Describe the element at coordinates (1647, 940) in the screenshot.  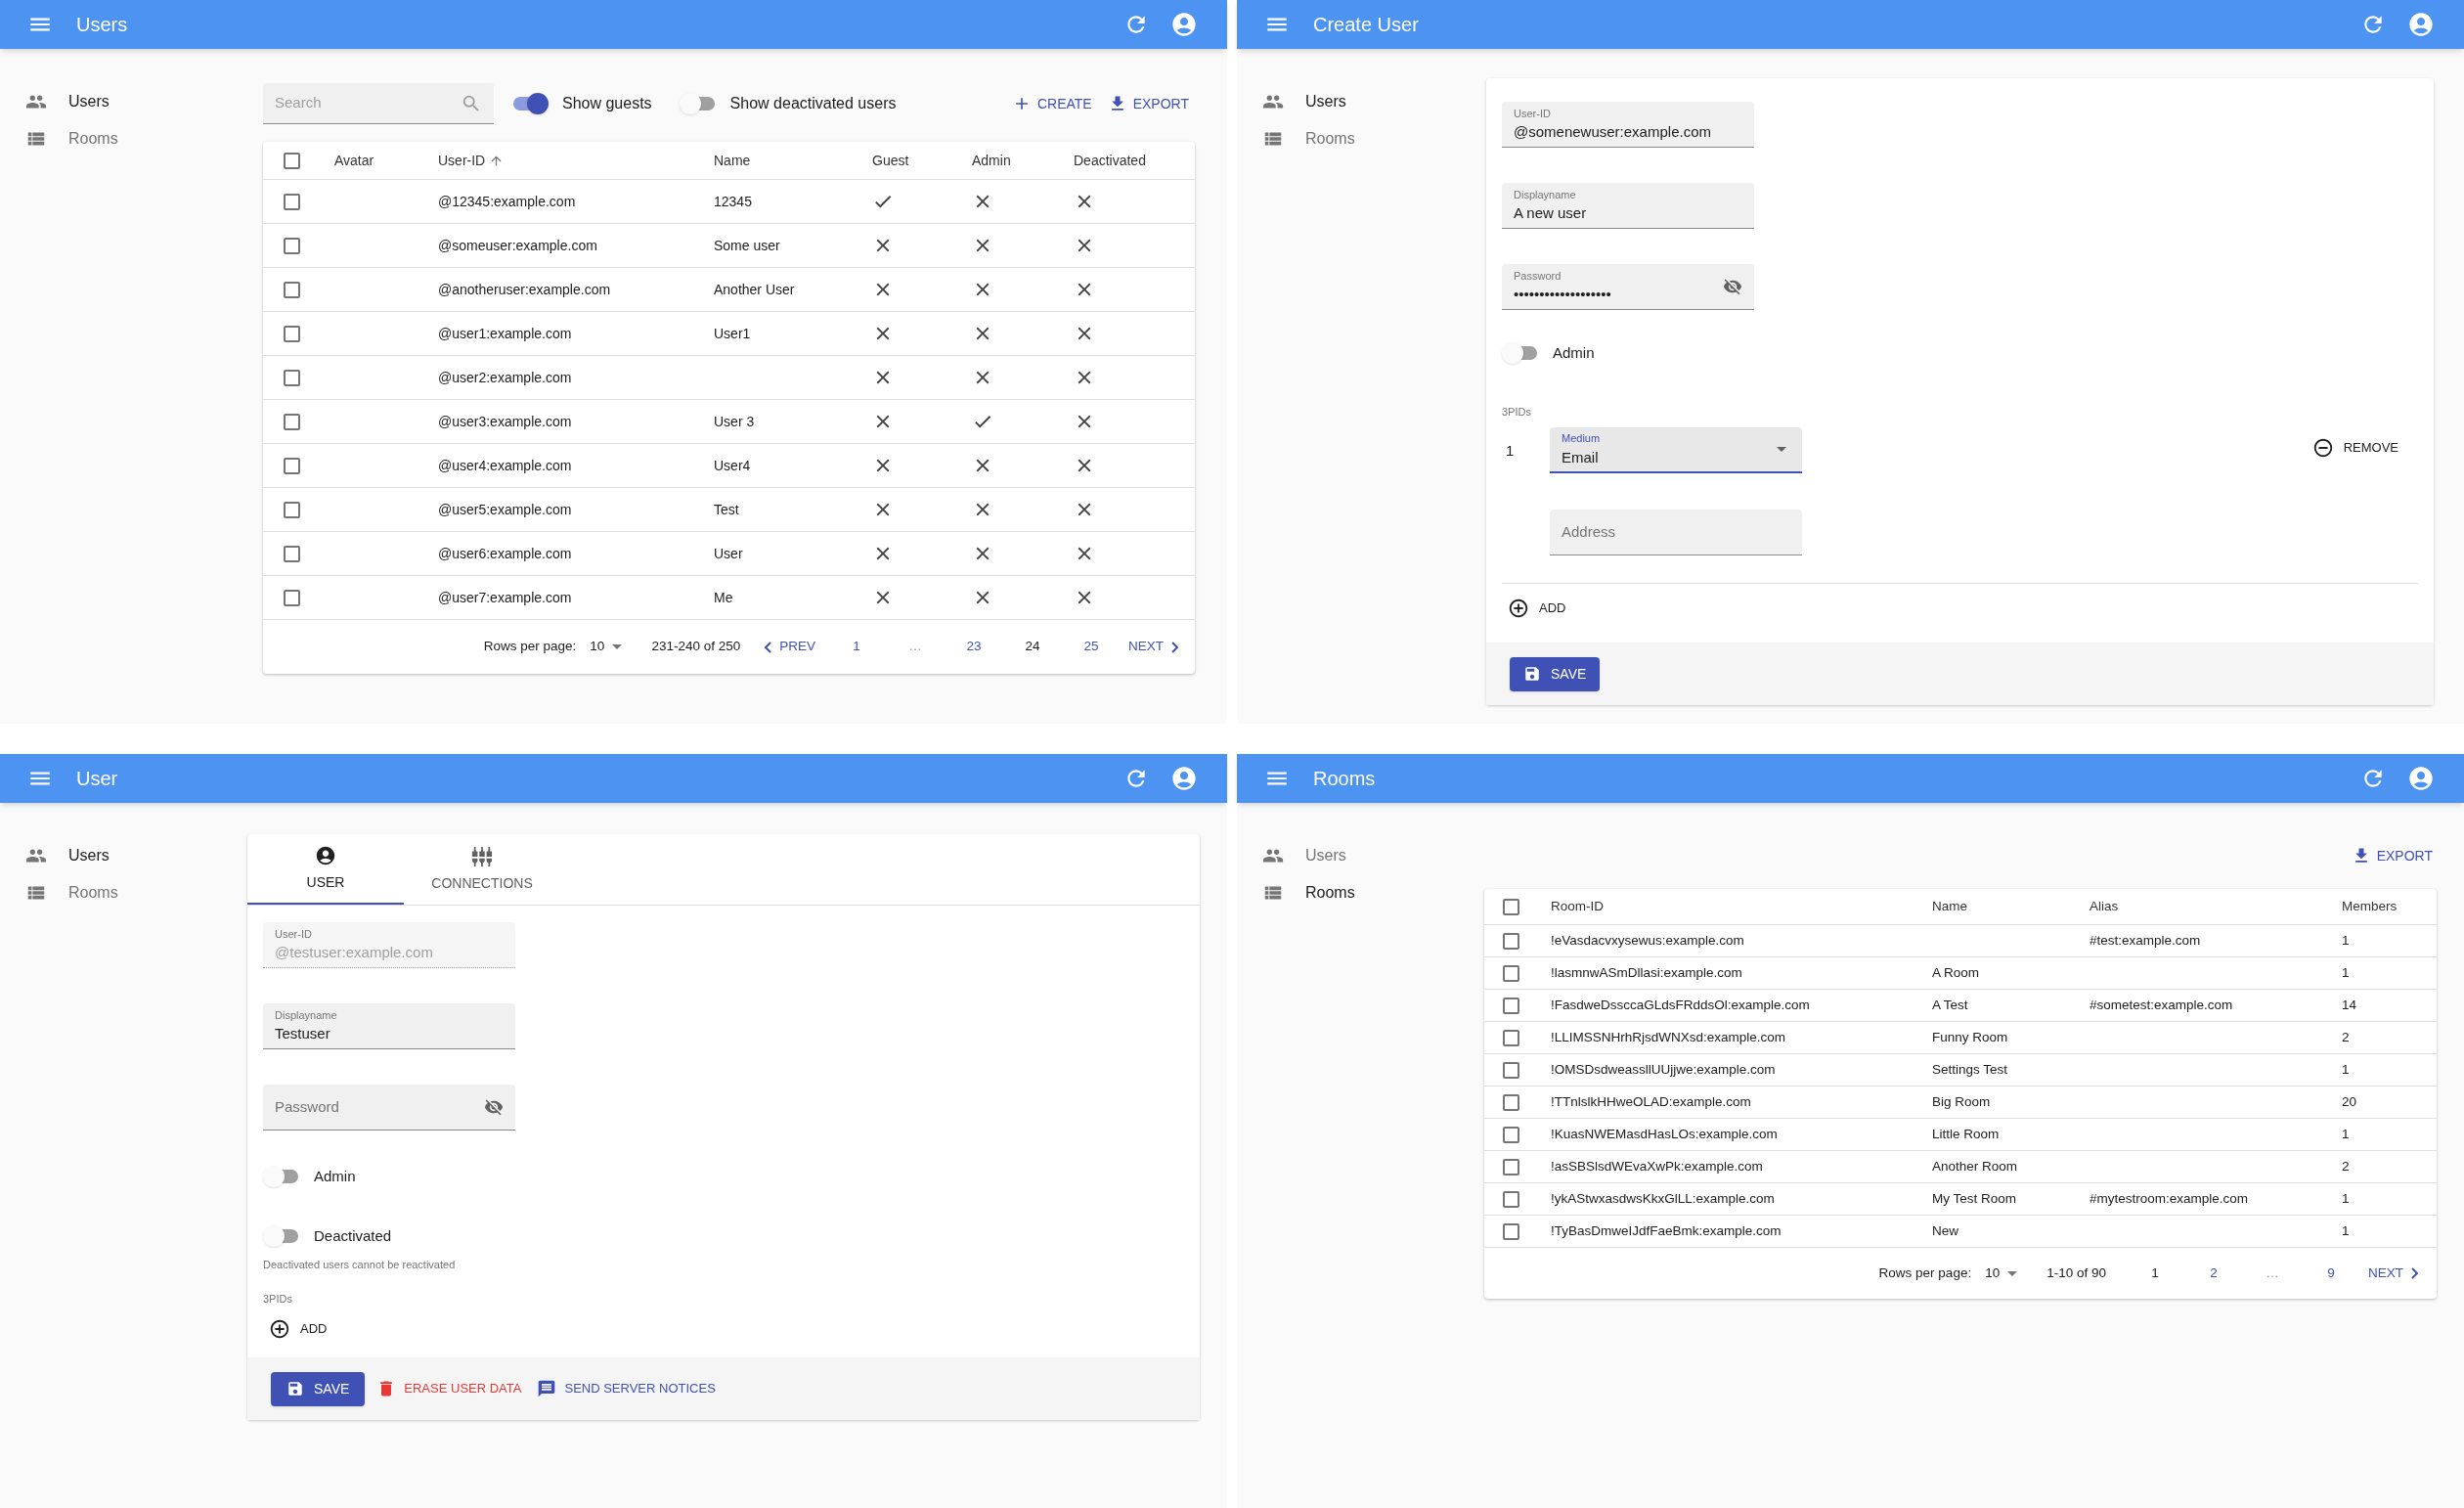
I see `table-cell: !eVasdacvxysewus:example.com` at that location.